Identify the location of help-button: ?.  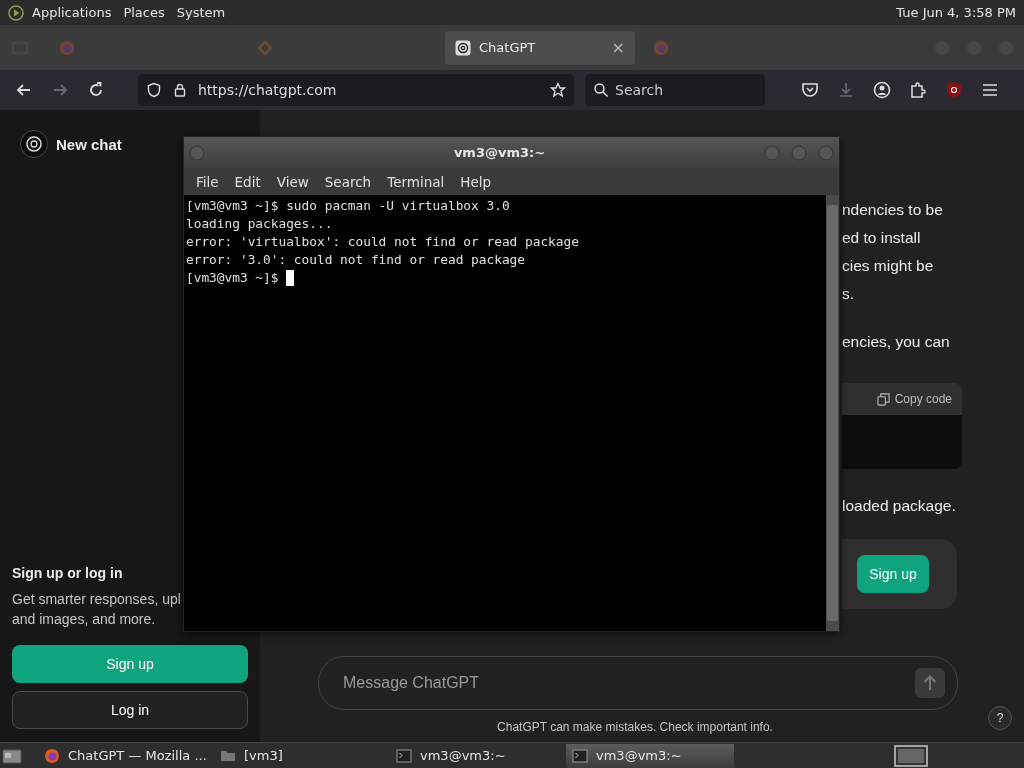
(1000, 718).